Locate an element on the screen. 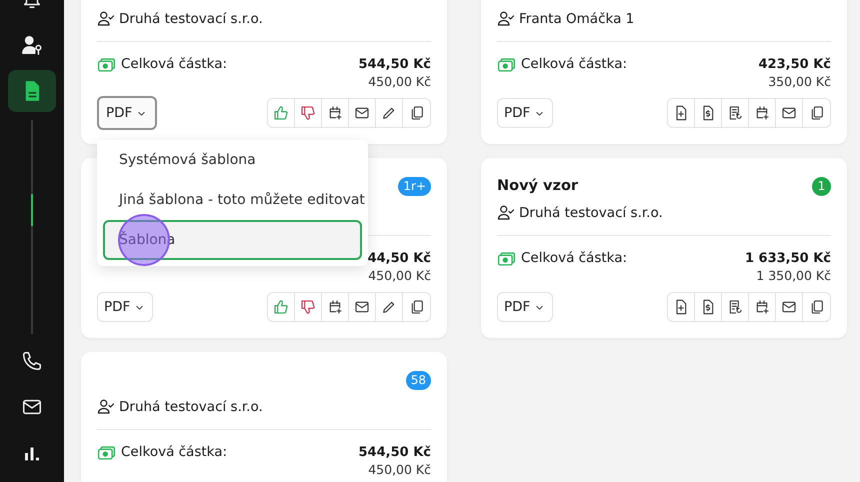 Image resolution: width=860 pixels, height=482 pixels. net-amount: 350,00 Kč is located at coordinates (799, 82).